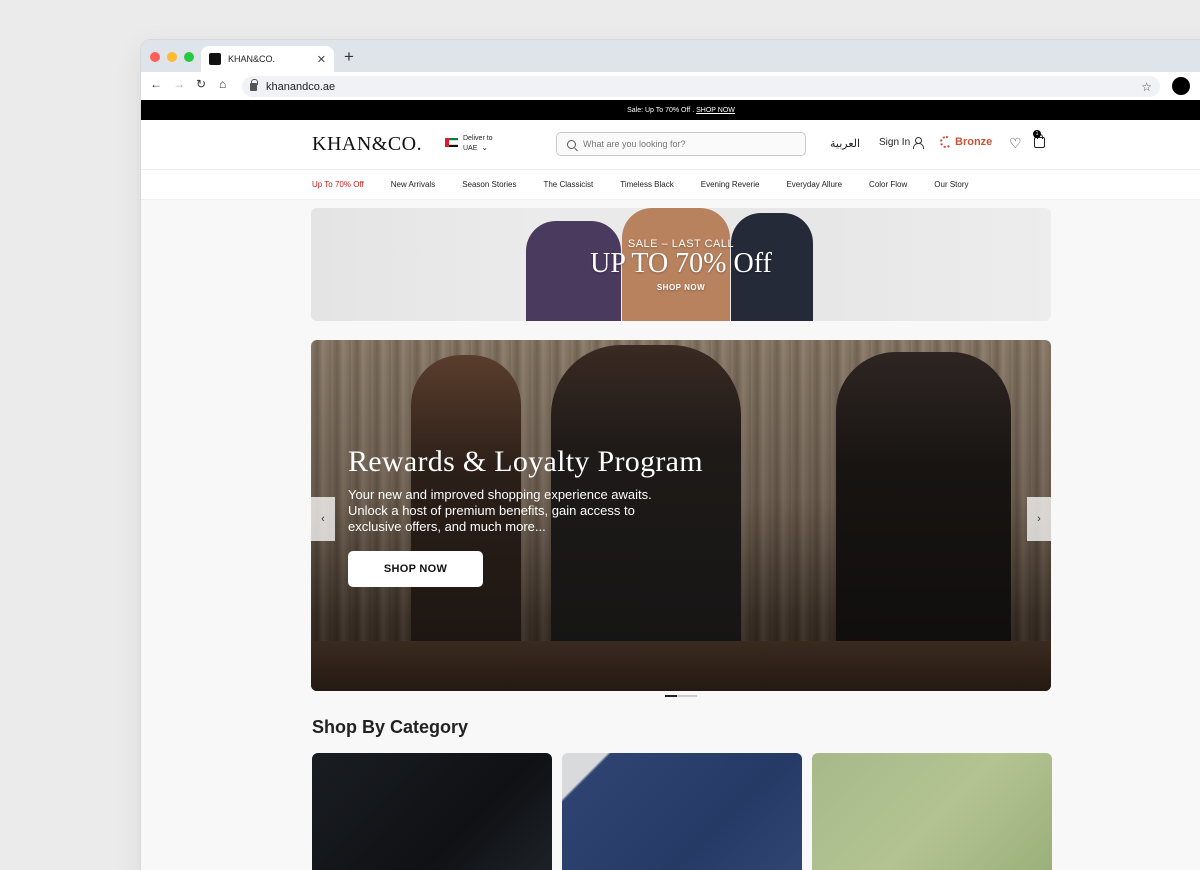 The image size is (1200, 870). I want to click on category-cards, so click(682, 811).